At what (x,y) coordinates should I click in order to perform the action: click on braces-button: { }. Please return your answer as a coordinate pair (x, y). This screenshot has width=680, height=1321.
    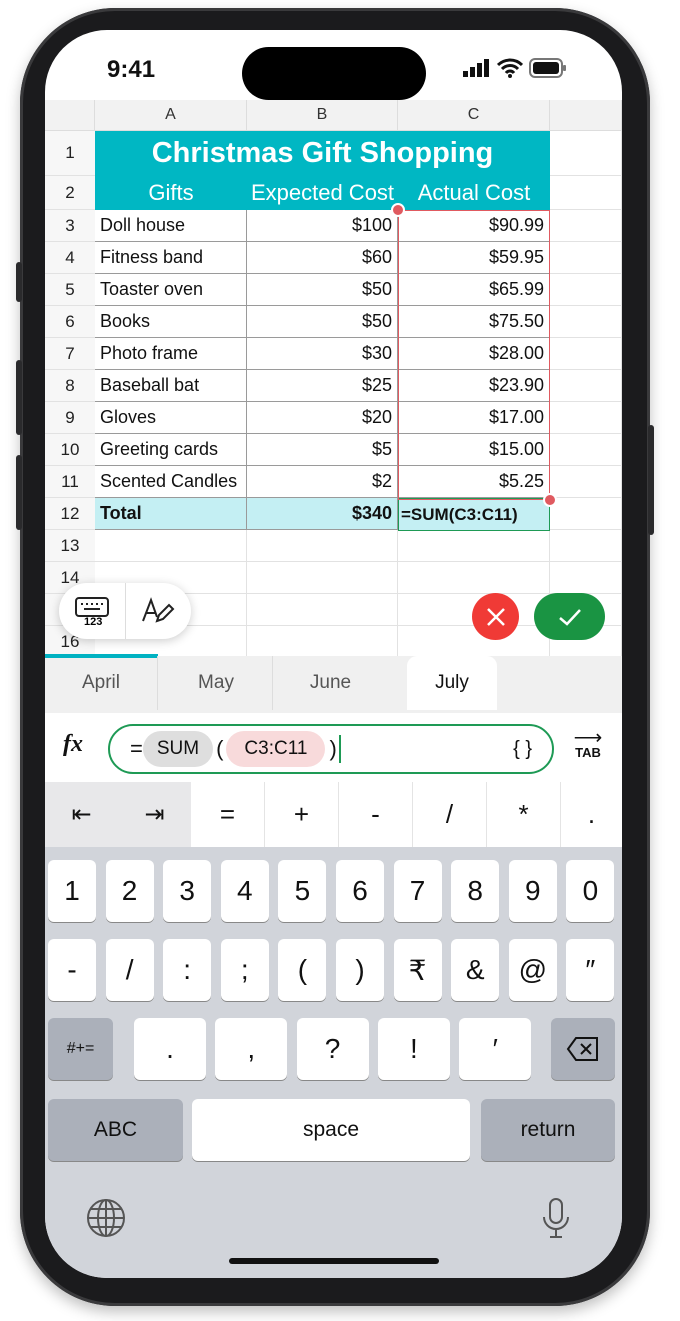
    Looking at the image, I should click on (522, 749).